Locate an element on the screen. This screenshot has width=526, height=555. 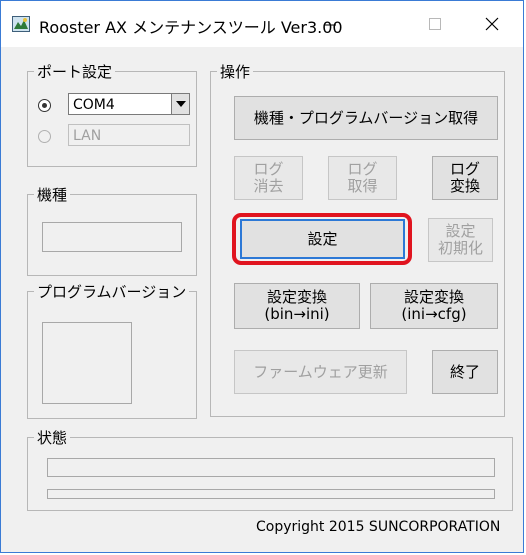
exit-button: 終了 is located at coordinates (465, 372).